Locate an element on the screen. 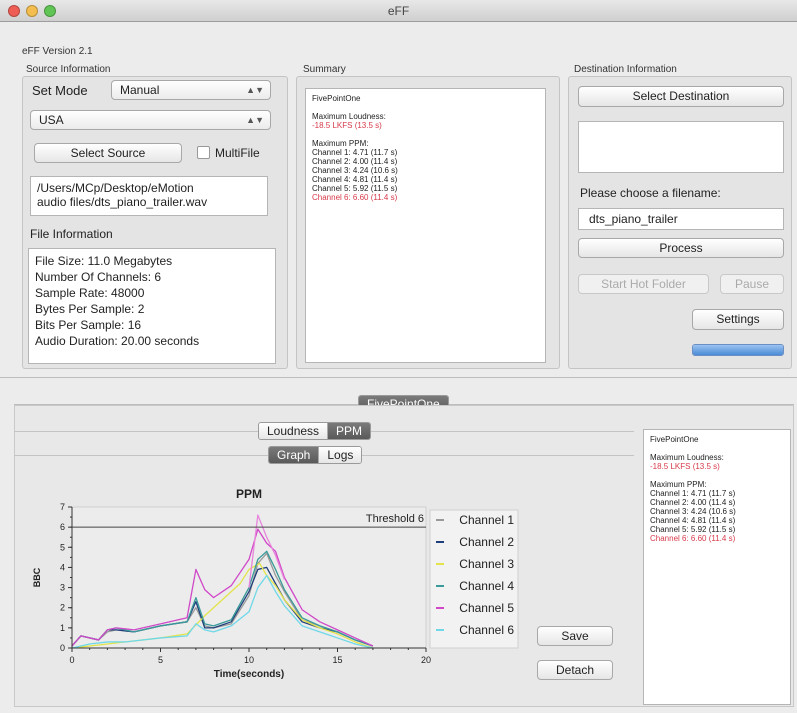  source-header: Source Information is located at coordinates (68, 69).